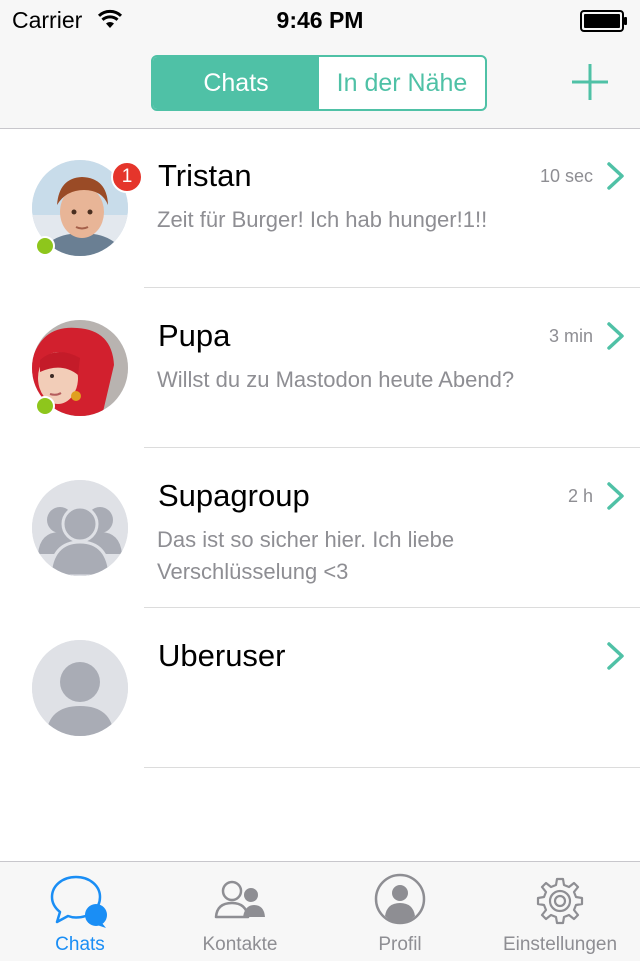  What do you see at coordinates (240, 944) in the screenshot?
I see `tab-label: Kontakte` at bounding box center [240, 944].